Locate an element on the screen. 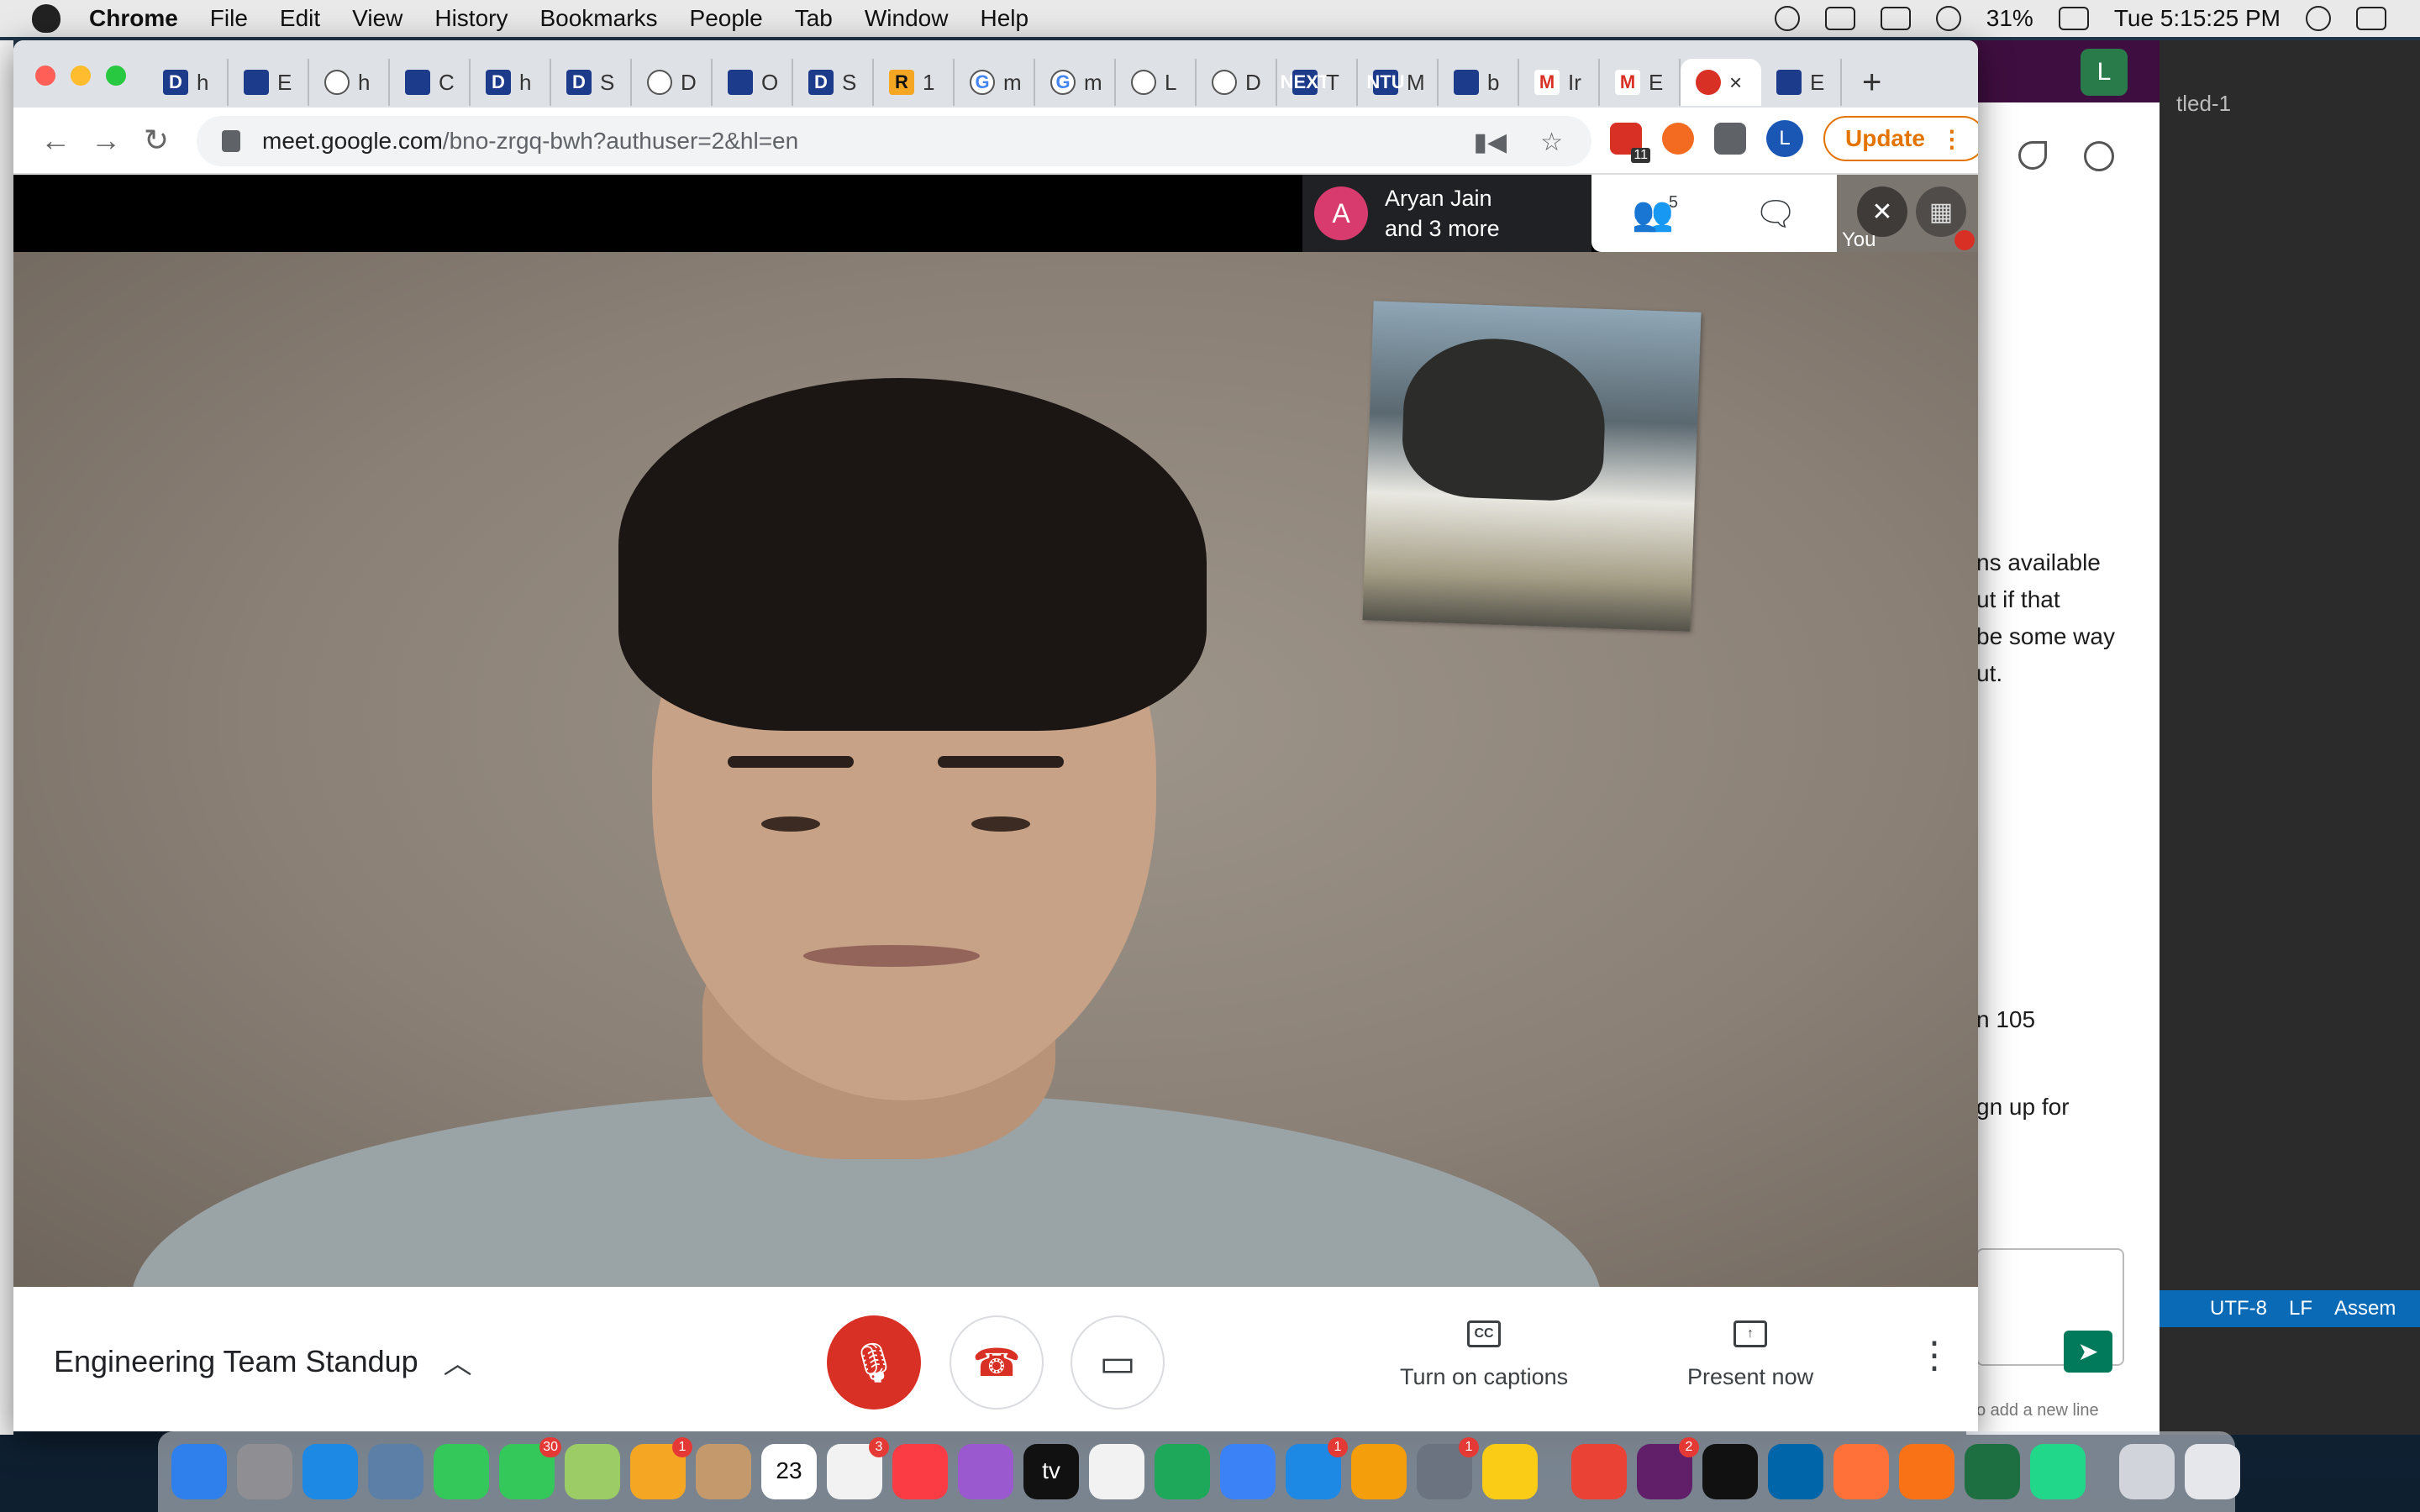  microphone-toggle-button: 🎙 is located at coordinates (874, 1362).